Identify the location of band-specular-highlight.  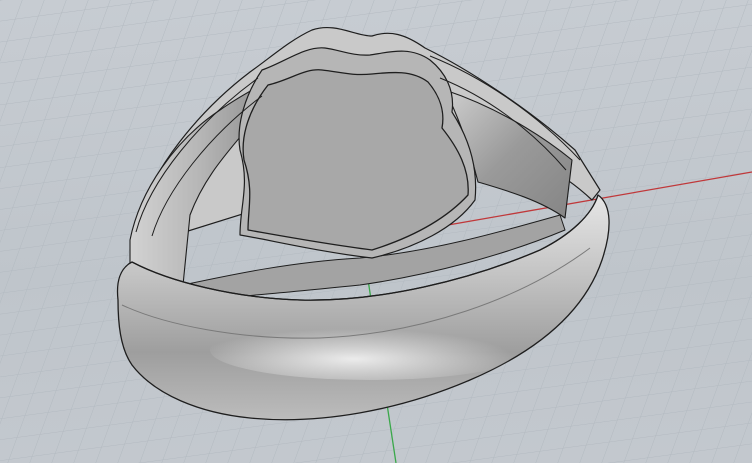
(370, 350).